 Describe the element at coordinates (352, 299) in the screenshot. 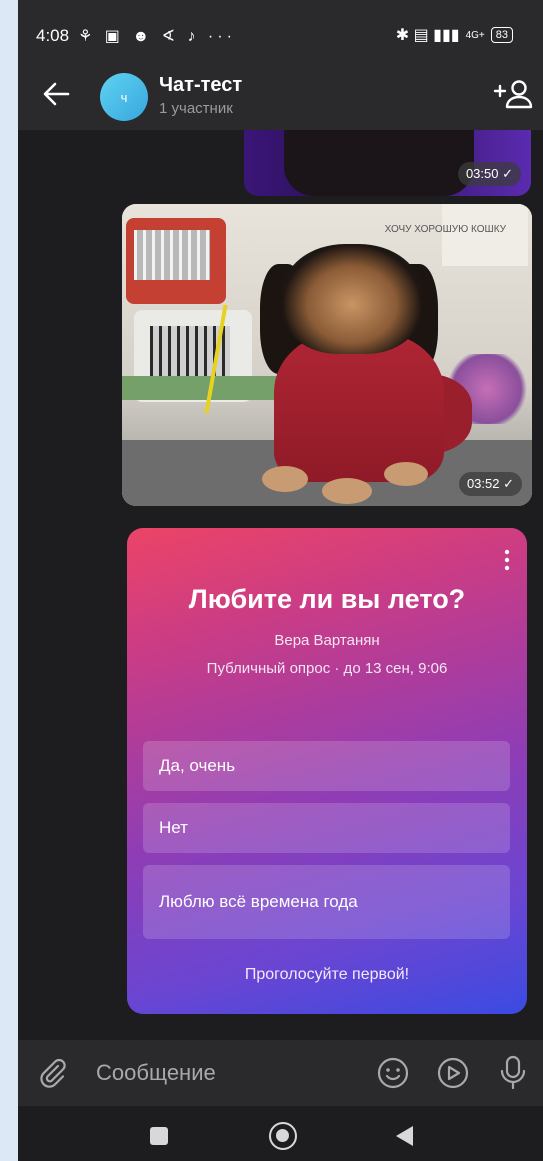

I see `dog-head` at that location.